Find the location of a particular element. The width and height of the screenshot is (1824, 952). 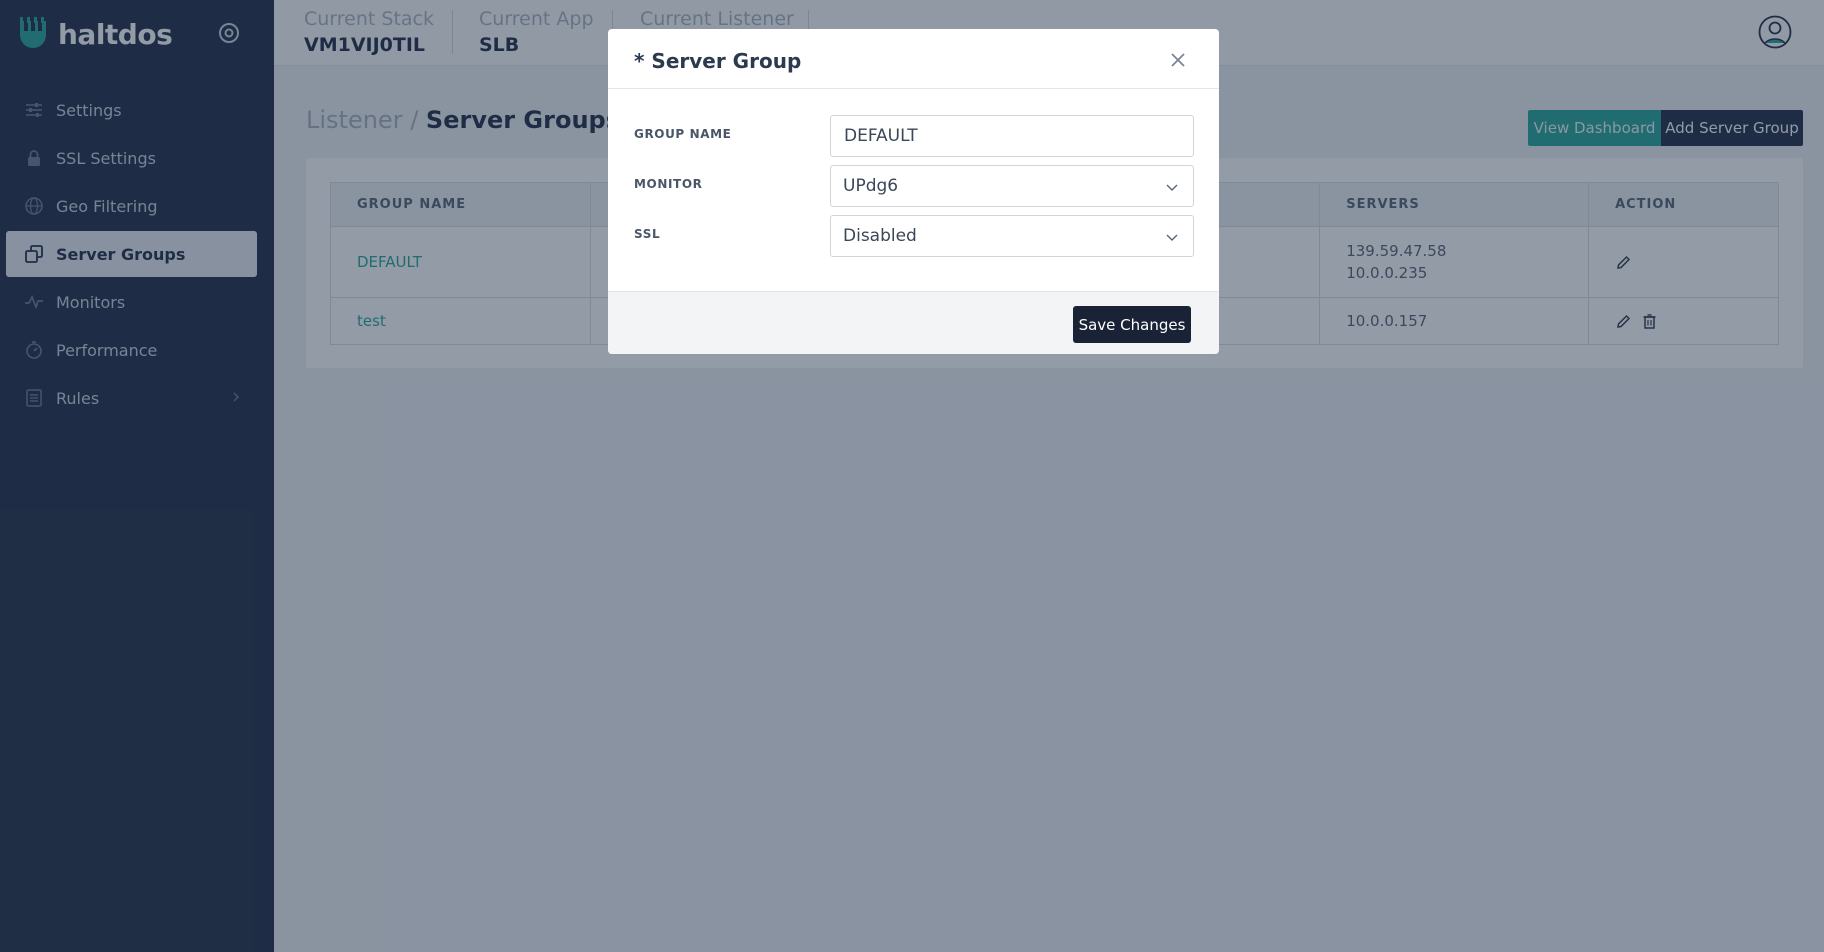

save-changes-button: Save Changes is located at coordinates (1132, 324).